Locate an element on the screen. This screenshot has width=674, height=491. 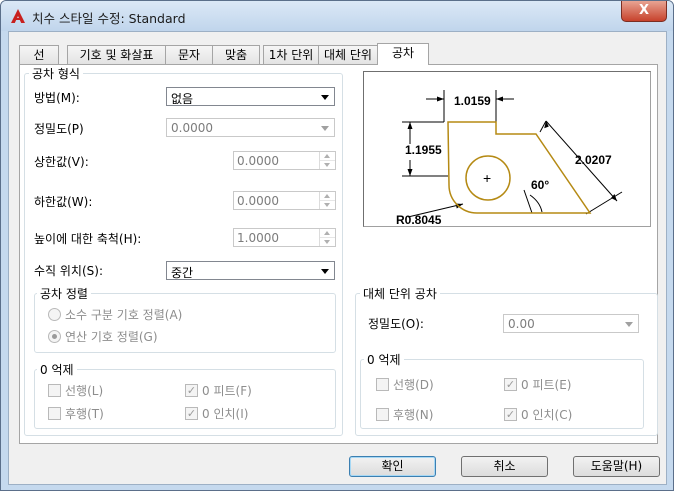
cancel-button: 취소 is located at coordinates (504, 466).